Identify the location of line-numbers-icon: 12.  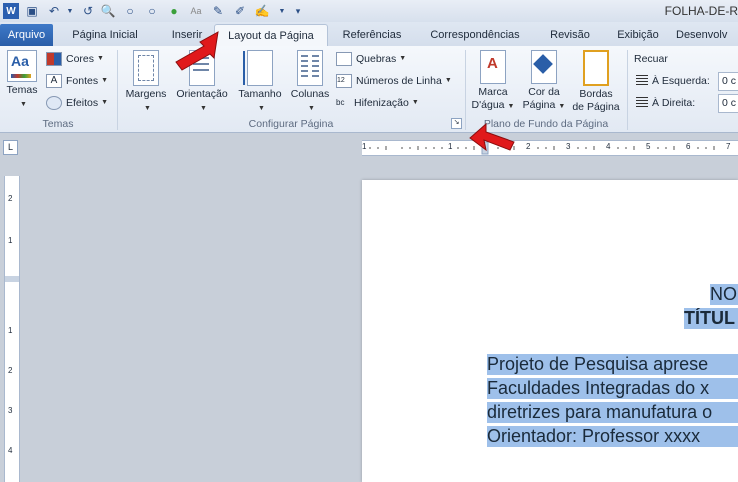
(344, 81).